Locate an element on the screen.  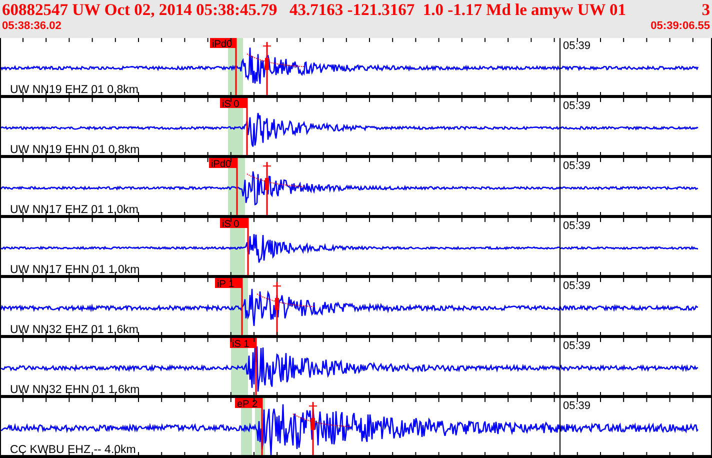
event-count: 3 is located at coordinates (706, 9).